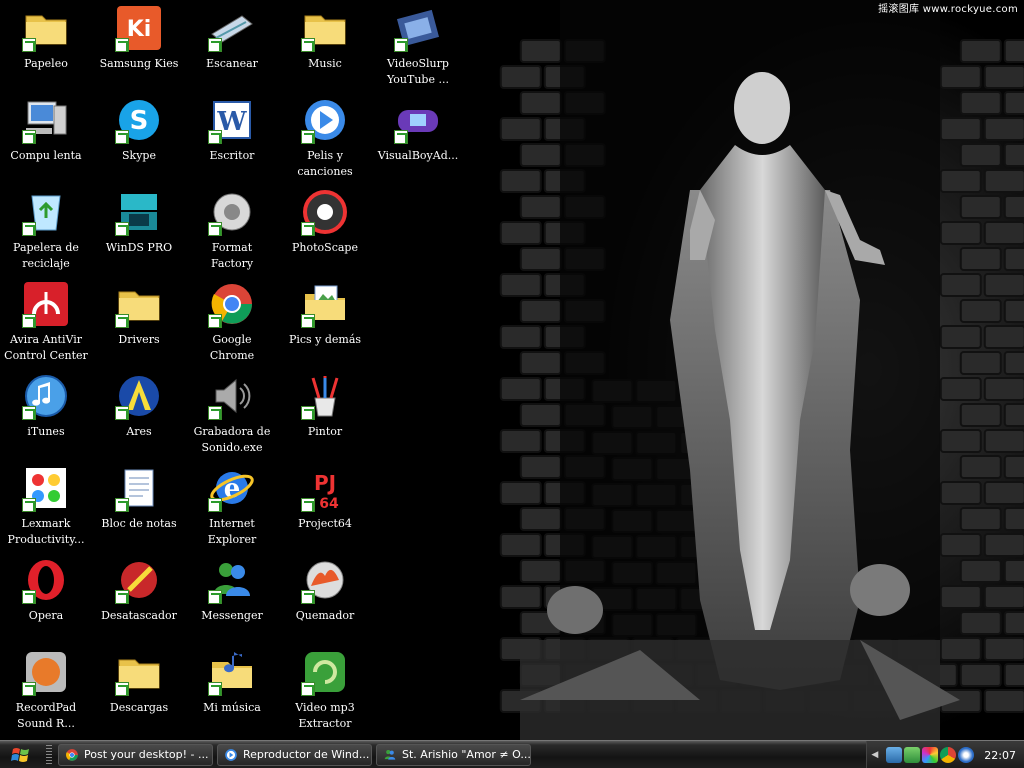 This screenshot has width=1024, height=768. I want to click on desktop-shortcut: Grabadora de Sonido.exe, so click(232, 415).